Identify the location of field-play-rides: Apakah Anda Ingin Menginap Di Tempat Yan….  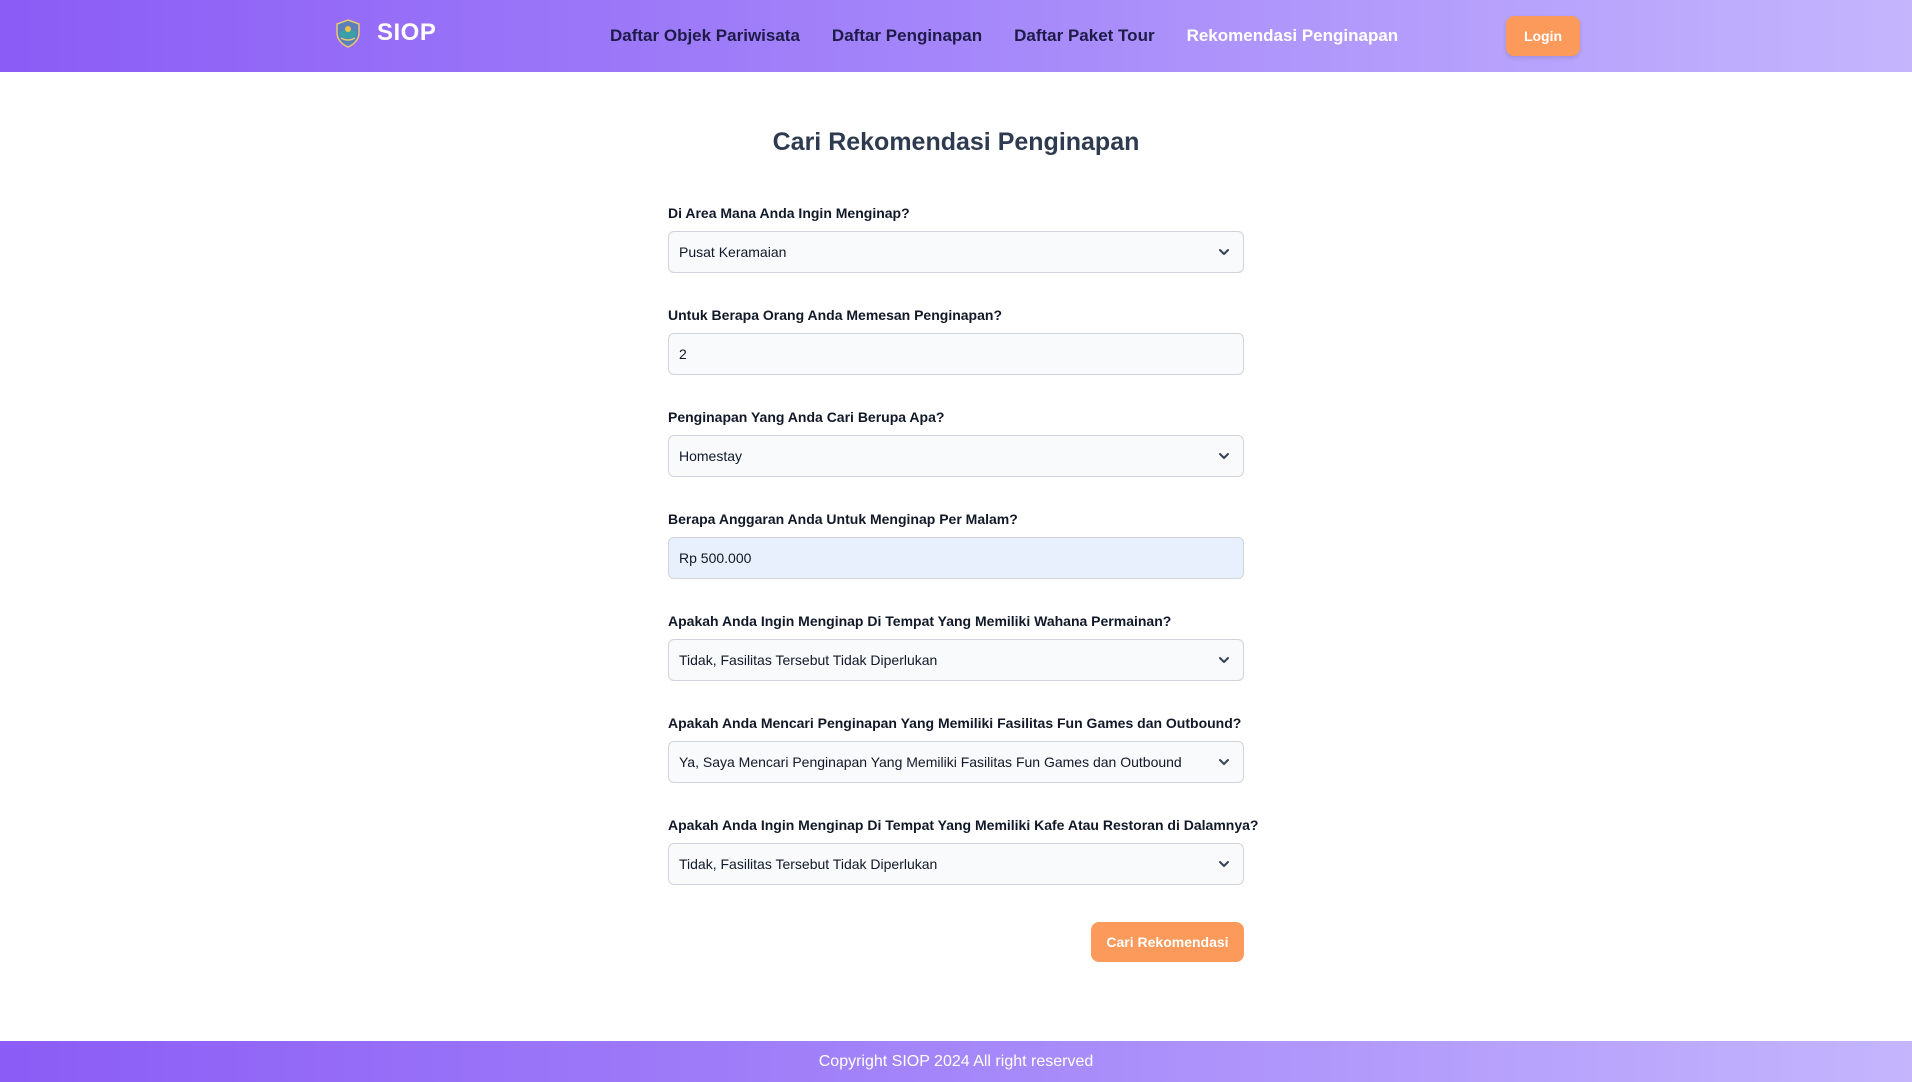
(956, 647).